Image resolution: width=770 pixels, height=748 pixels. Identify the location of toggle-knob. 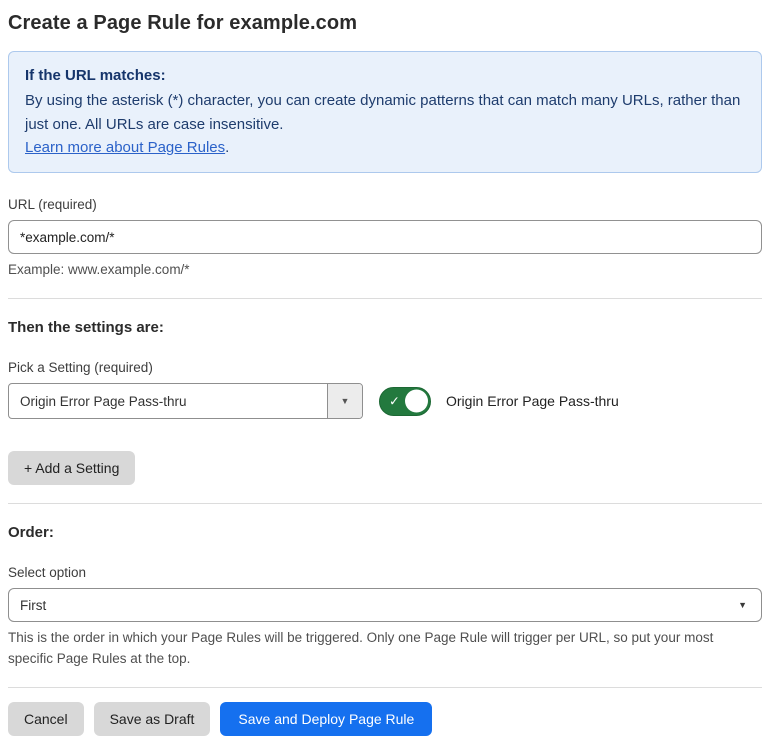
(416, 401).